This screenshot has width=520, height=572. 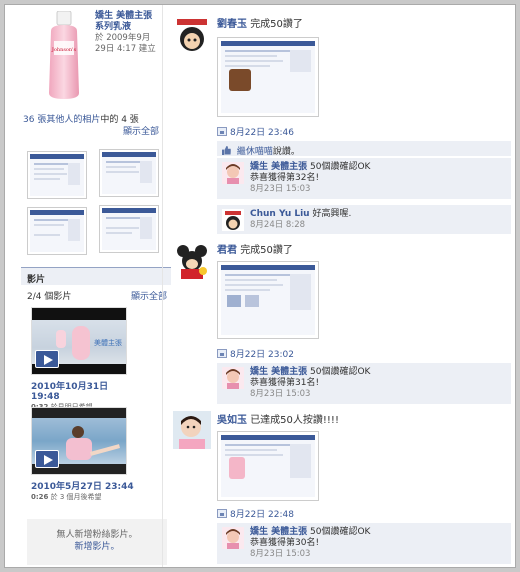 What do you see at coordinates (227, 250) in the screenshot?
I see `post-author: 君君` at bounding box center [227, 250].